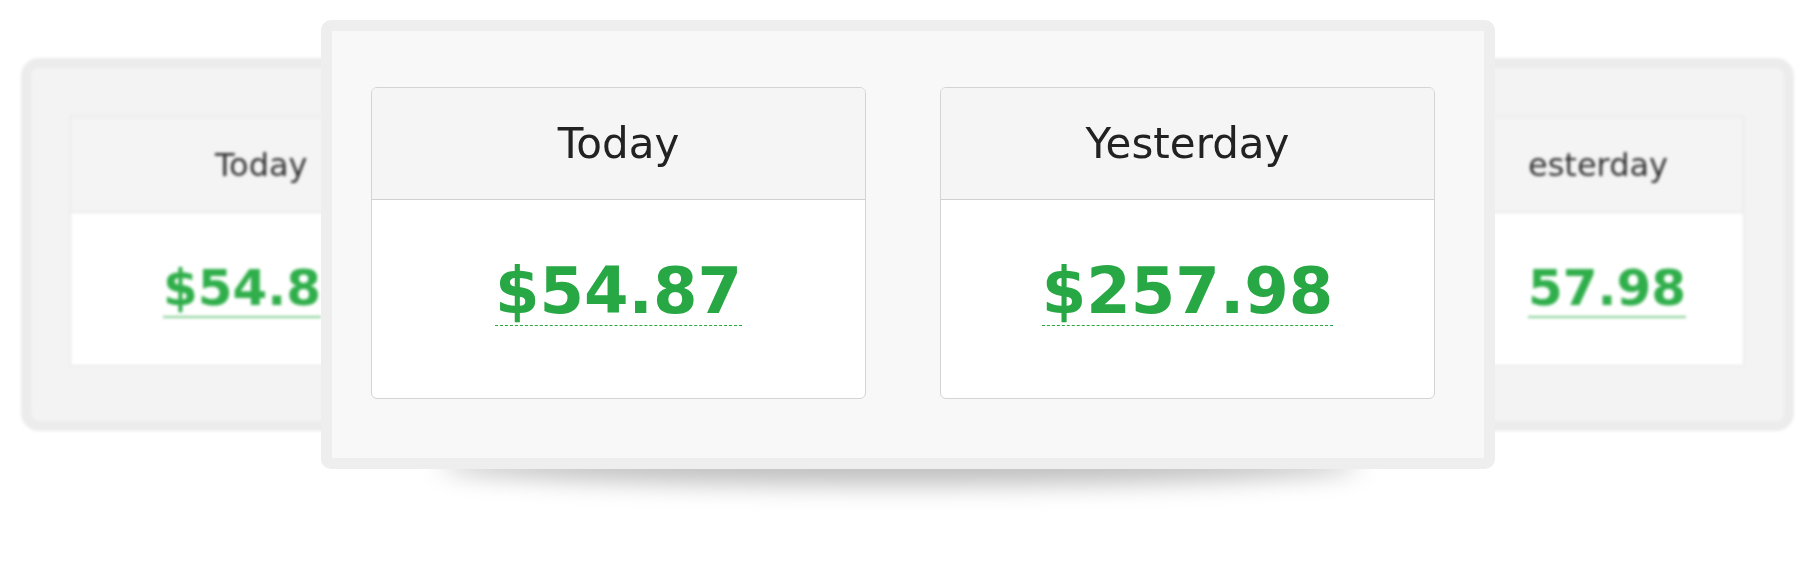 The height and width of the screenshot is (564, 1817). What do you see at coordinates (1187, 144) in the screenshot?
I see `card-title: Yesterday` at bounding box center [1187, 144].